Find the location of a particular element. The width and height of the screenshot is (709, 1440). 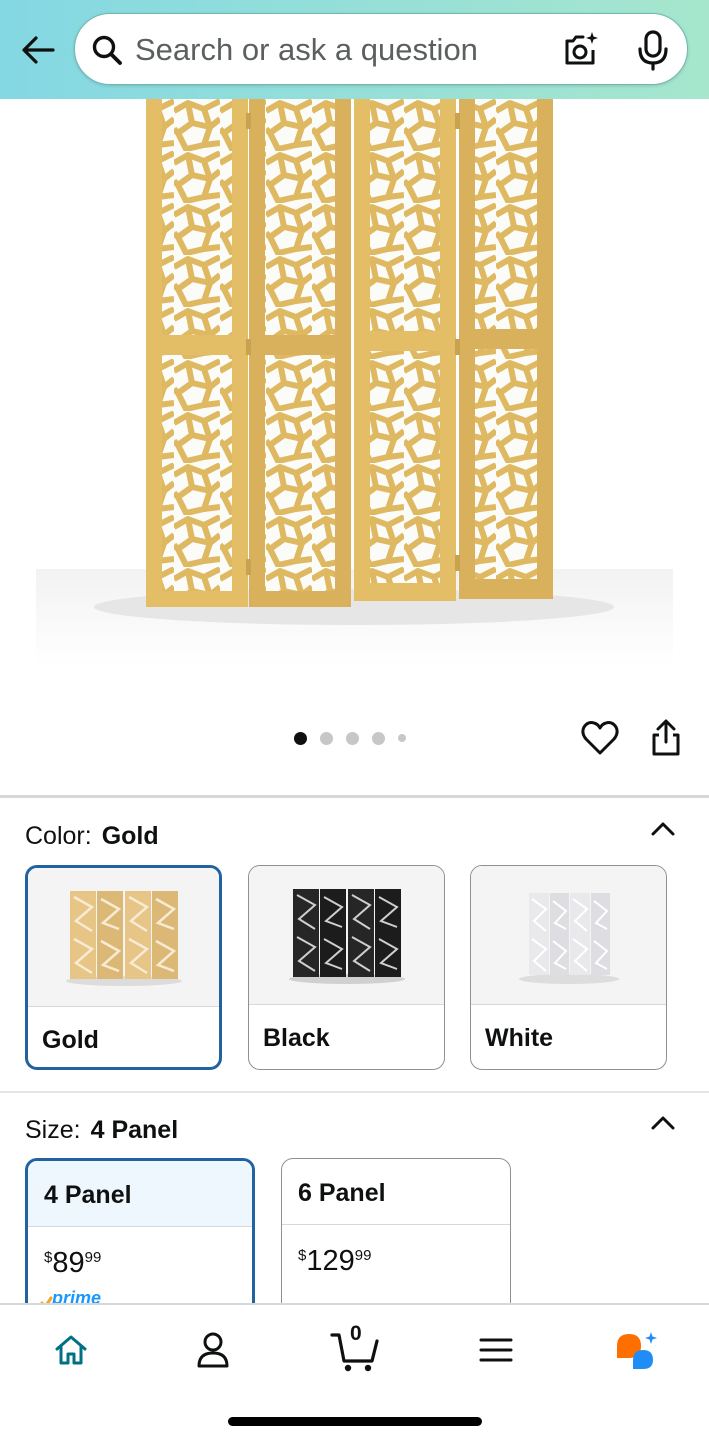

white-screen-thumbnail is located at coordinates (568, 938).